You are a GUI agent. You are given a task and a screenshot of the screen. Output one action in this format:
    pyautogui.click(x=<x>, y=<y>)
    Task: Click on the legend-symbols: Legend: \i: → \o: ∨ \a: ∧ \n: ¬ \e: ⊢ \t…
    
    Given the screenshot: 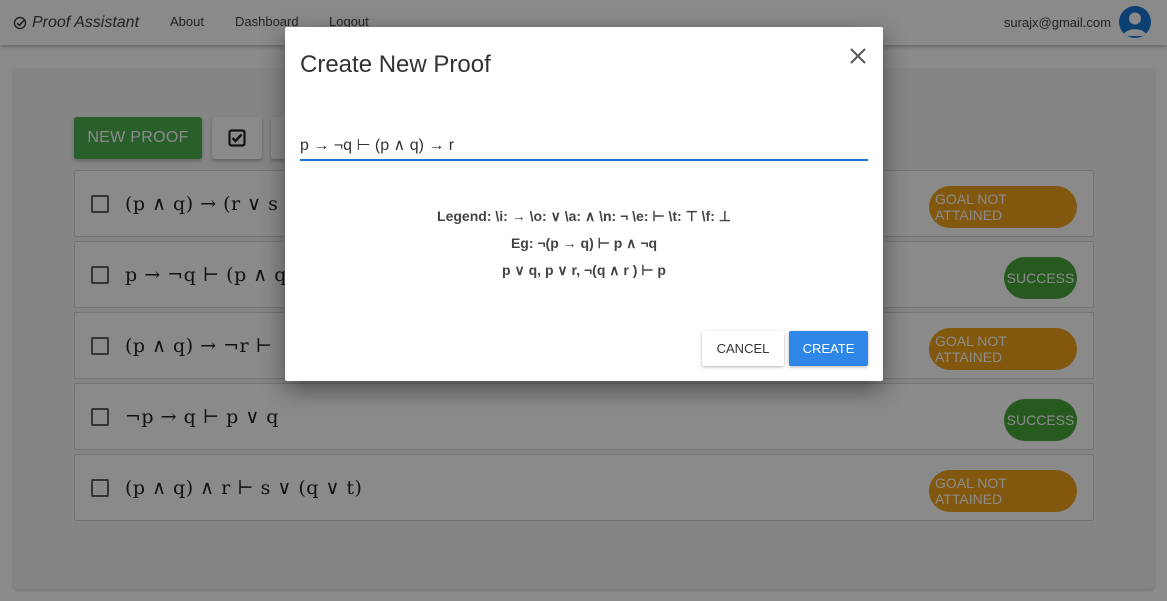 What is the action you would take?
    pyautogui.click(x=584, y=216)
    